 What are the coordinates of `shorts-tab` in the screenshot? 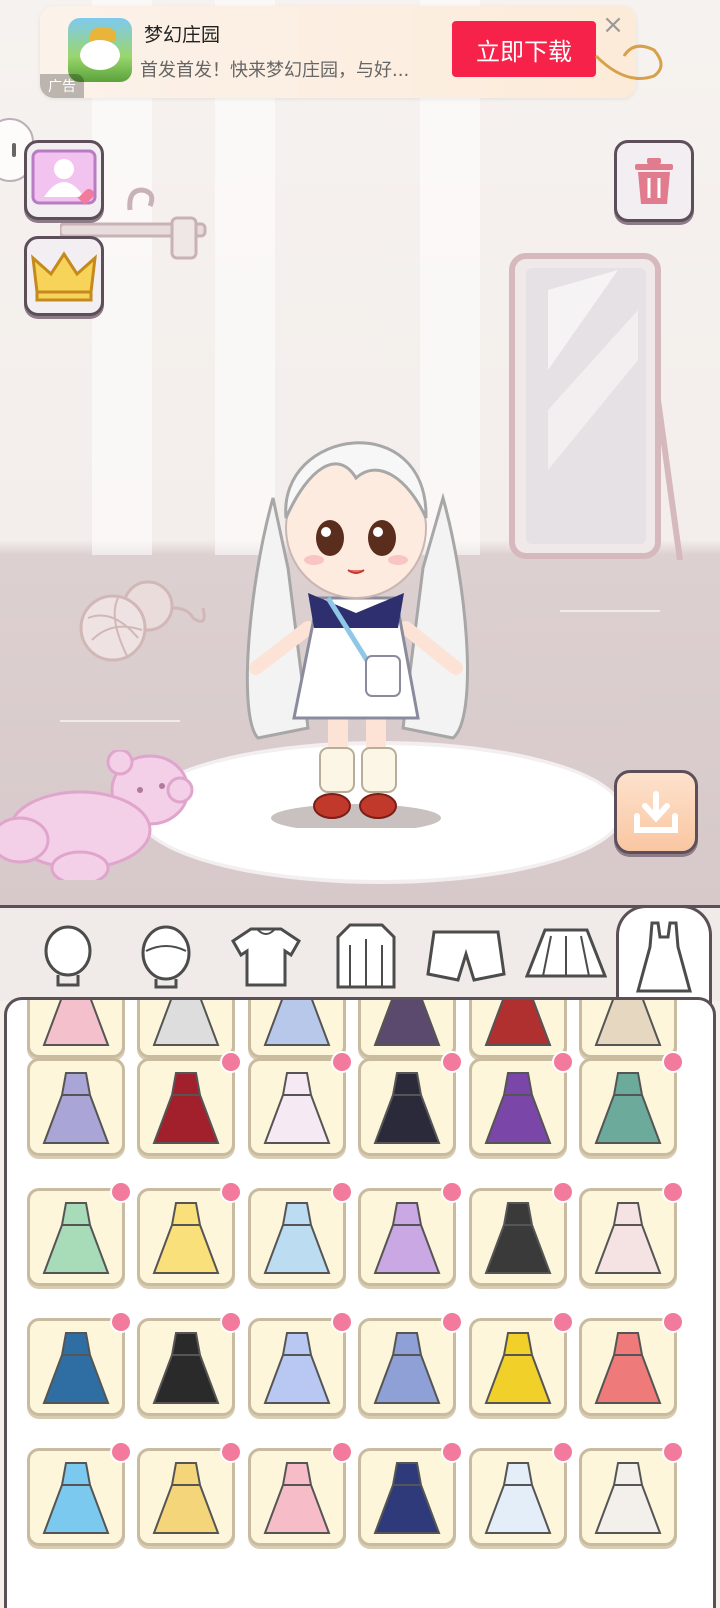 It's located at (466, 956).